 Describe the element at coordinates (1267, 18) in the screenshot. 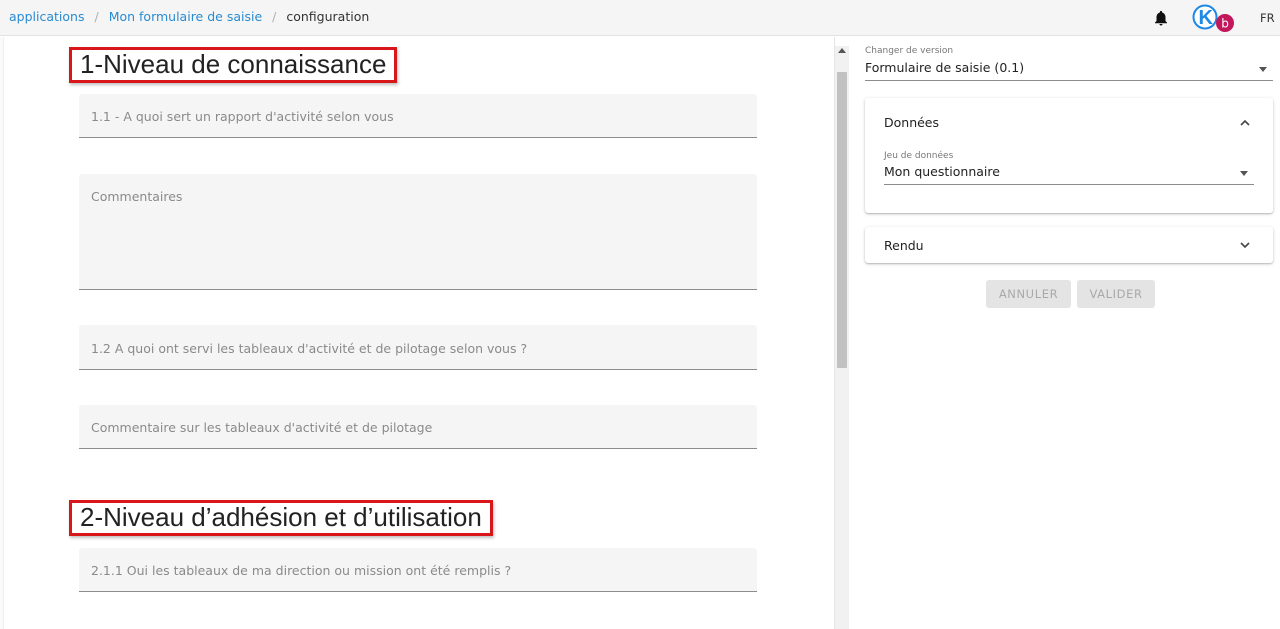

I see `language-switch: FR` at that location.